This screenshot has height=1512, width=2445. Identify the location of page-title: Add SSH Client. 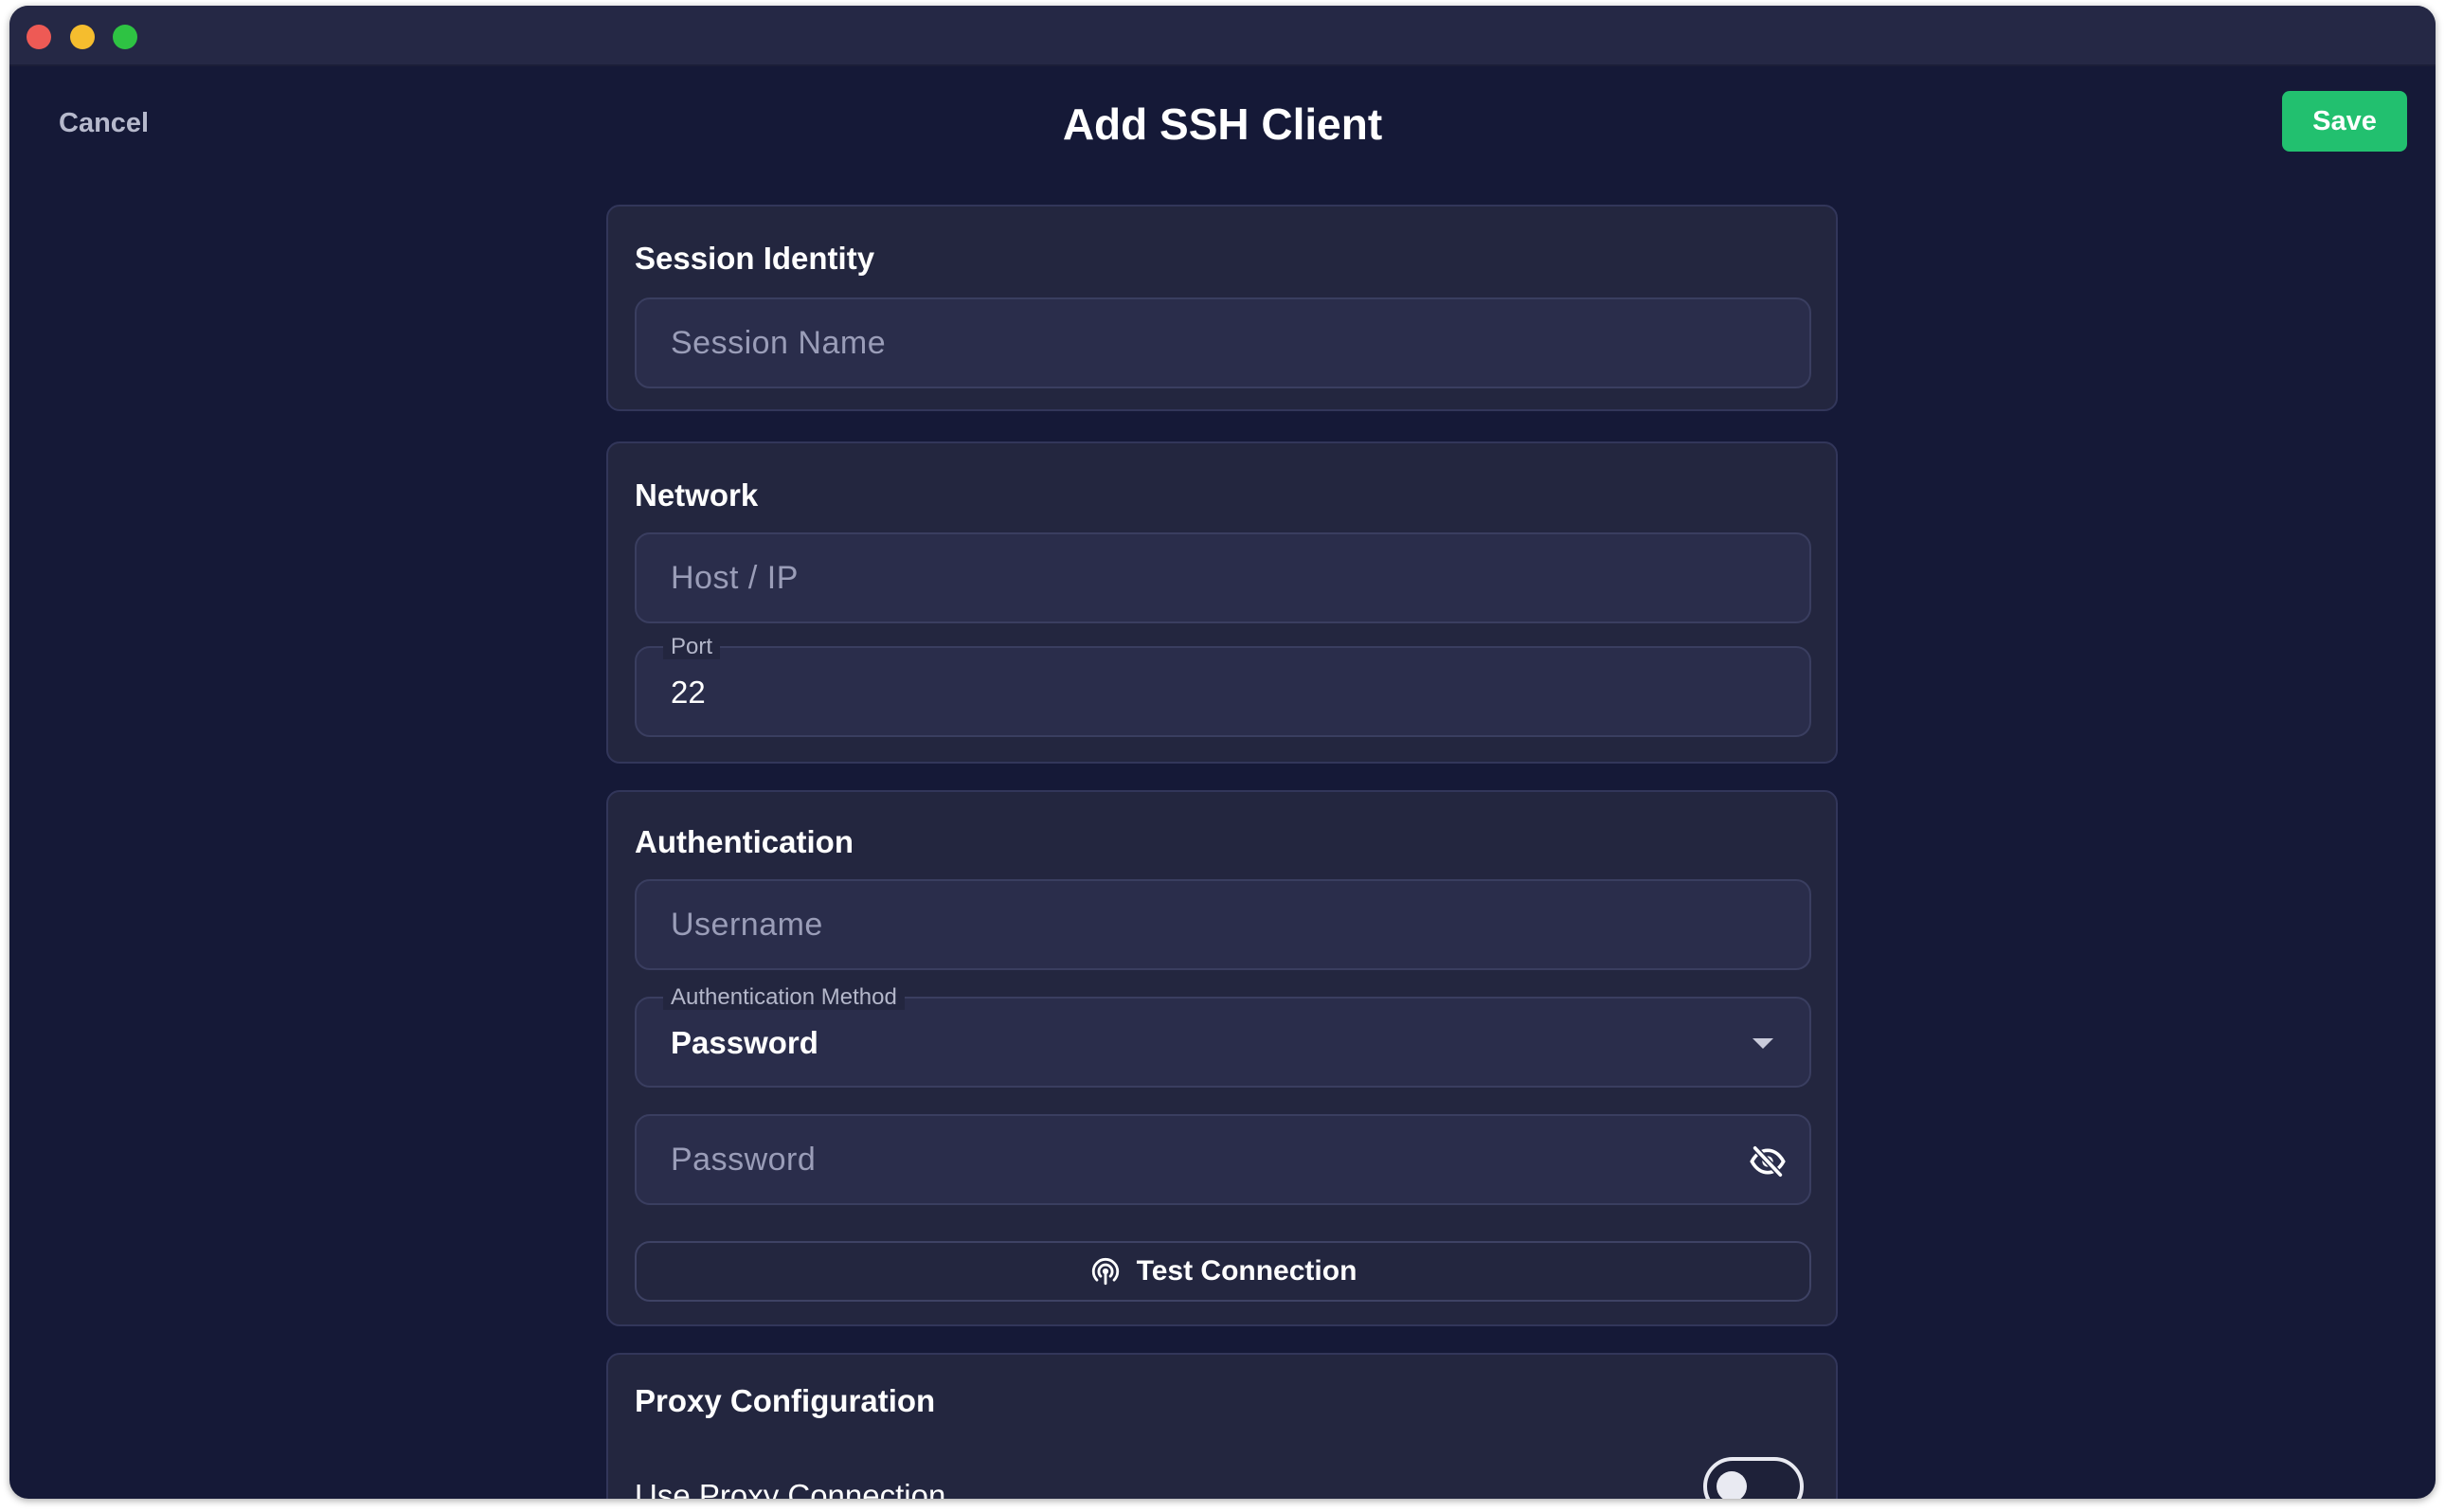
(1222, 124).